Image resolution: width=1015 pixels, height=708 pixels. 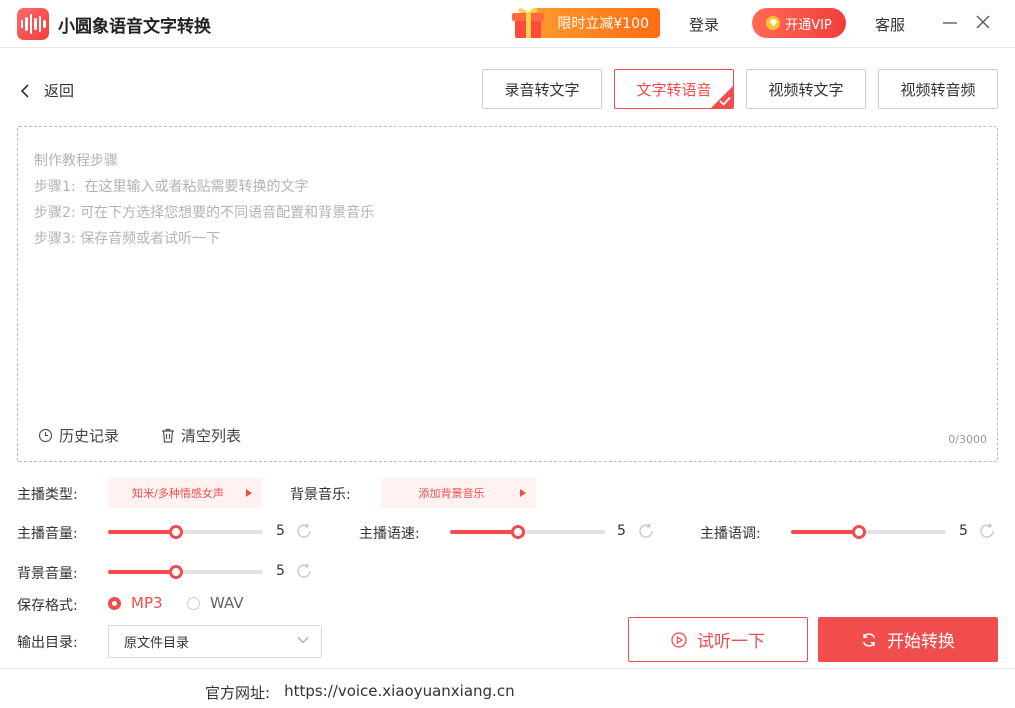 What do you see at coordinates (808, 25) in the screenshot?
I see `vip-label: 开通VIP` at bounding box center [808, 25].